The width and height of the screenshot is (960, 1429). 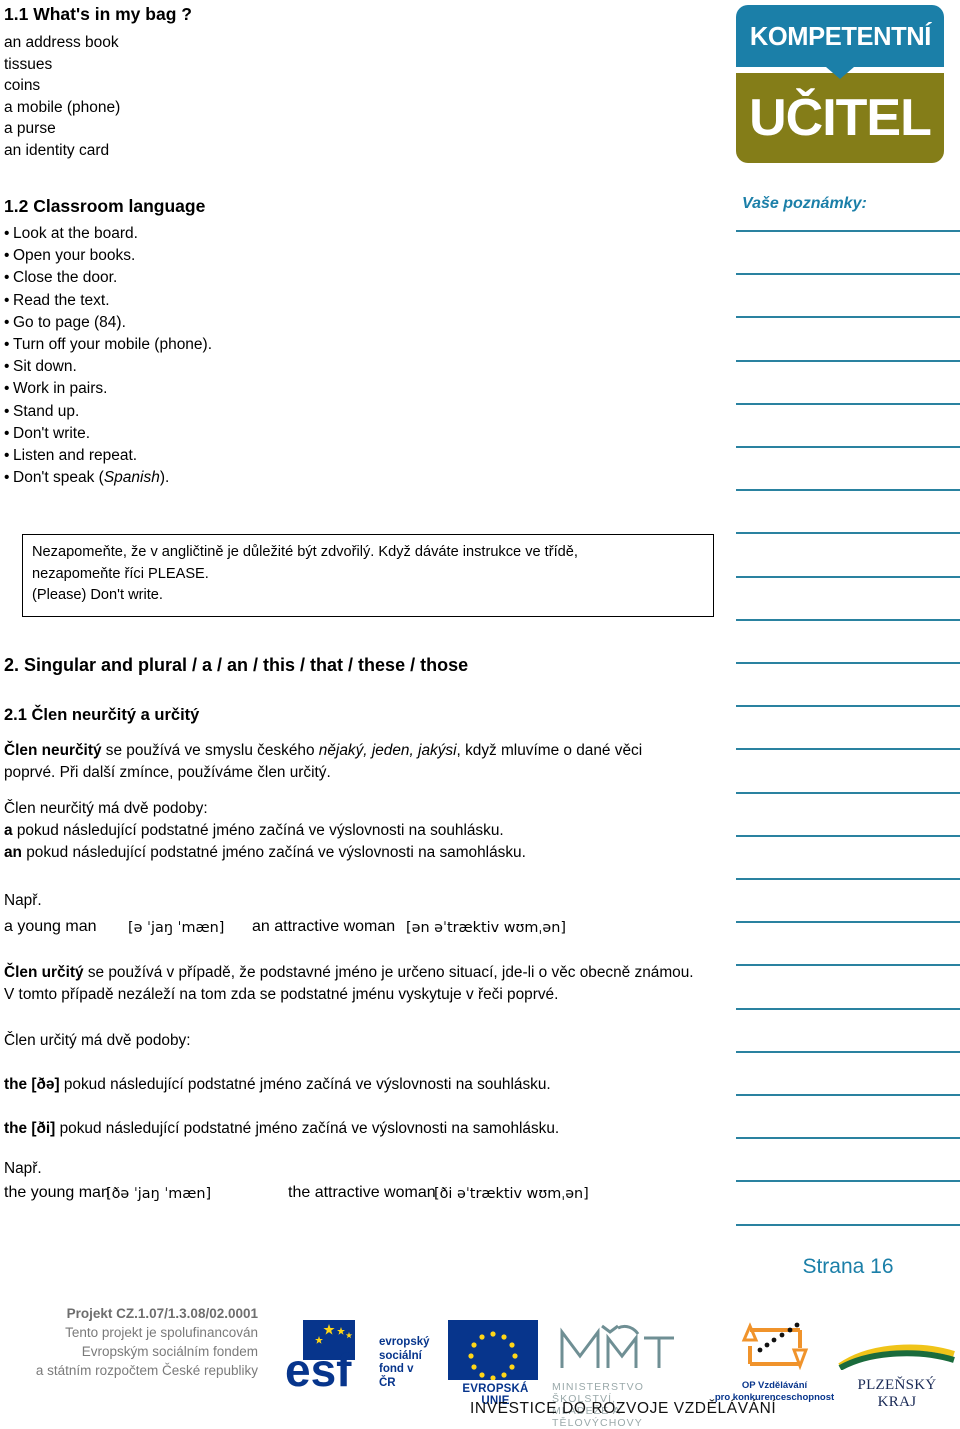 What do you see at coordinates (61, 42) in the screenshot?
I see `list-item: an address book` at bounding box center [61, 42].